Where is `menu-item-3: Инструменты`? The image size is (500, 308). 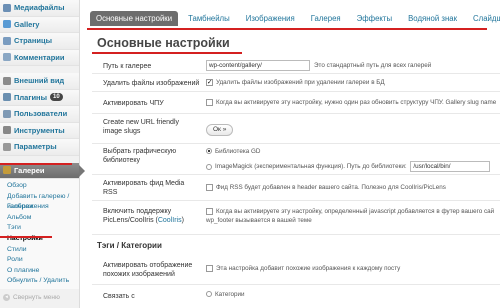
menu-item-3: Инструменты is located at coordinates (39, 130).